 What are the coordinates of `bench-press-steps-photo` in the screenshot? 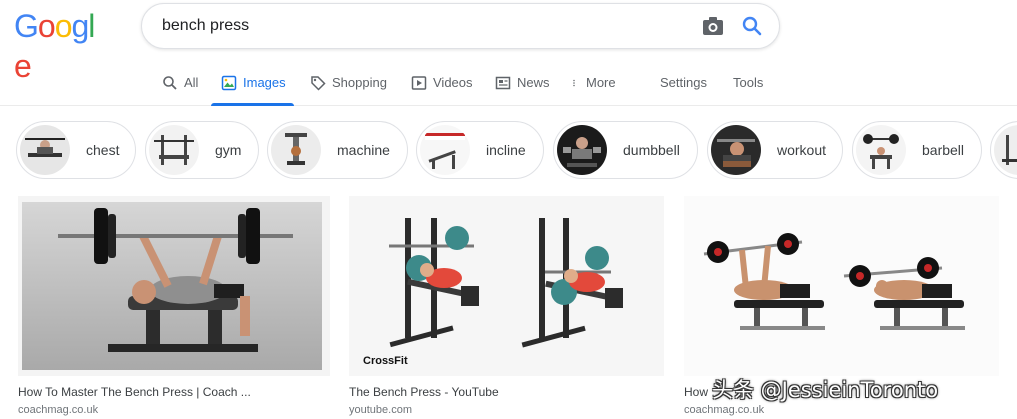 It's located at (841, 286).